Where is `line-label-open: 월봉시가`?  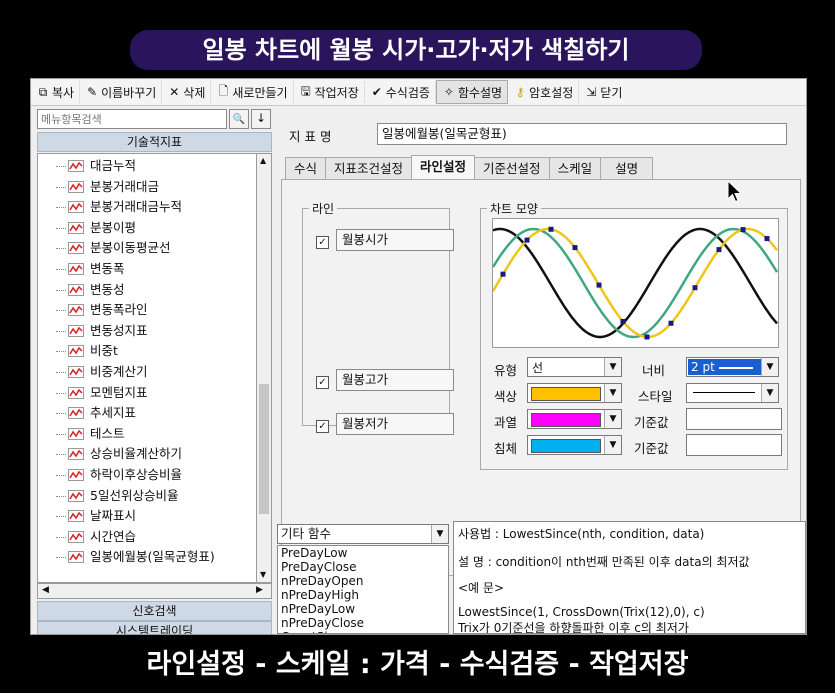
line-label-open: 월봉시가 is located at coordinates (395, 240).